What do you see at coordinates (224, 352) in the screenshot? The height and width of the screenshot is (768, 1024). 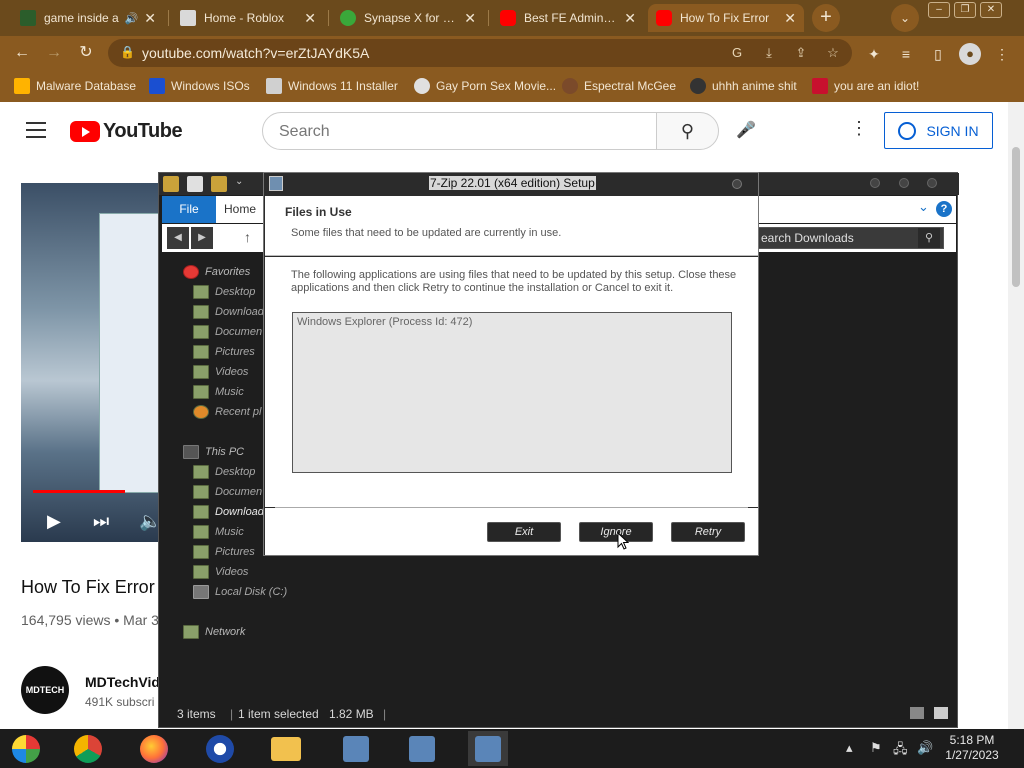 I see `nav-fav-pictures: Pictures` at bounding box center [224, 352].